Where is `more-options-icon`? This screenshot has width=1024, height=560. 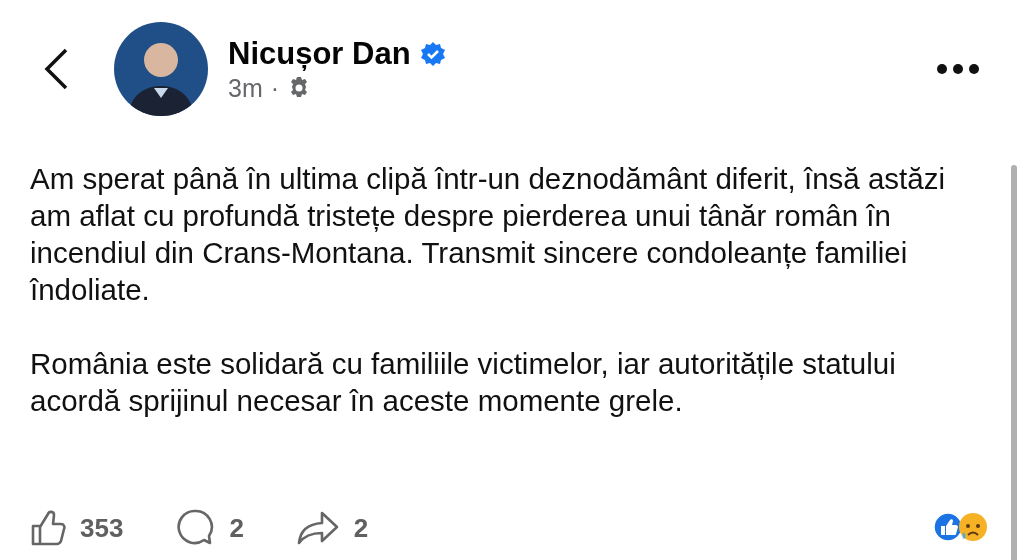 more-options-icon is located at coordinates (958, 69).